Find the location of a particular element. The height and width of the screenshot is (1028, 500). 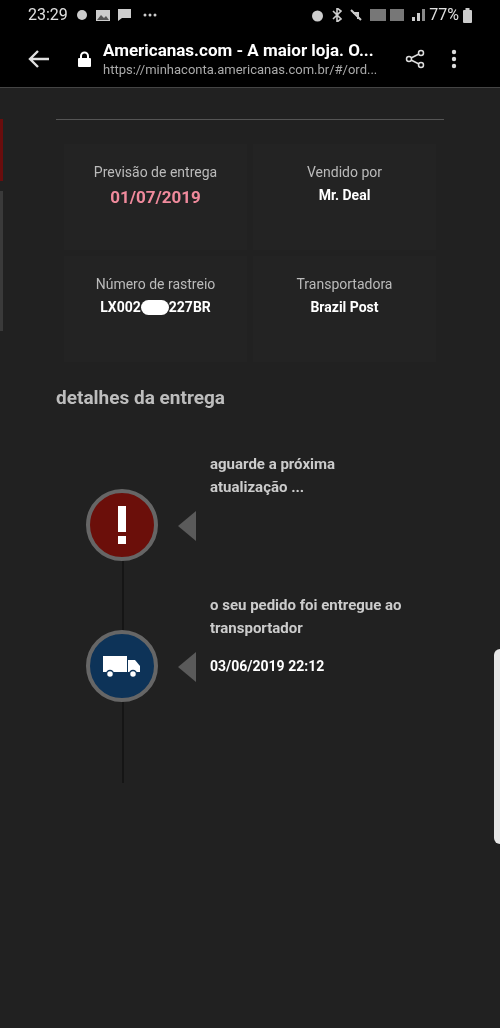

redaction-mark is located at coordinates (154, 307).